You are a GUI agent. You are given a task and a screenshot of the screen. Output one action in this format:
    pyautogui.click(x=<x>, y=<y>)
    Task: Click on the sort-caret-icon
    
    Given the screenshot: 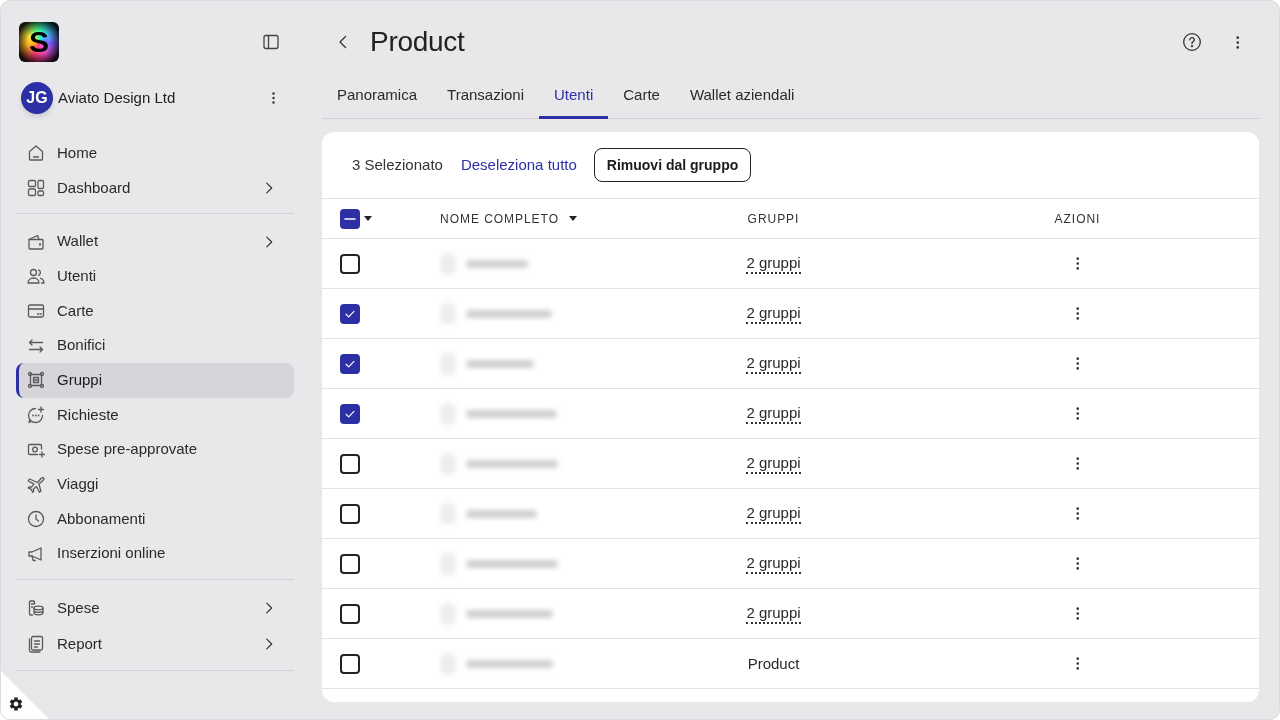 What is the action you would take?
    pyautogui.click(x=572, y=218)
    